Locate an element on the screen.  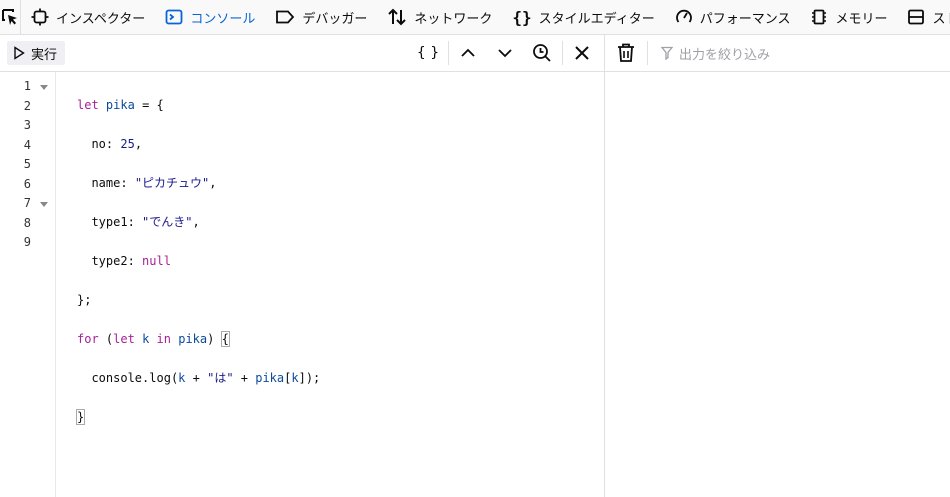
tab-console: コンソール is located at coordinates (210, 17).